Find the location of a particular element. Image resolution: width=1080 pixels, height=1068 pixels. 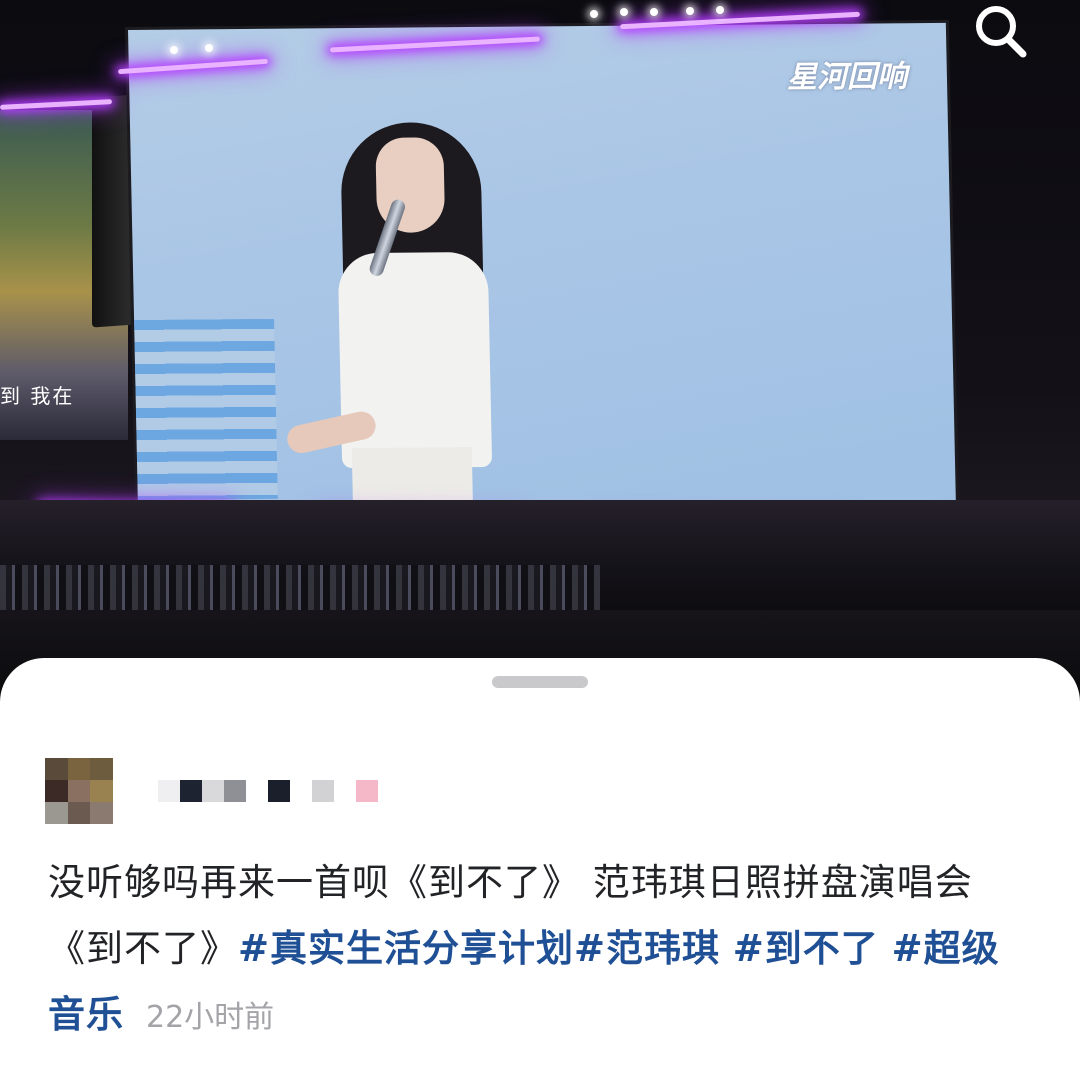

username-mosaic is located at coordinates (268, 791).